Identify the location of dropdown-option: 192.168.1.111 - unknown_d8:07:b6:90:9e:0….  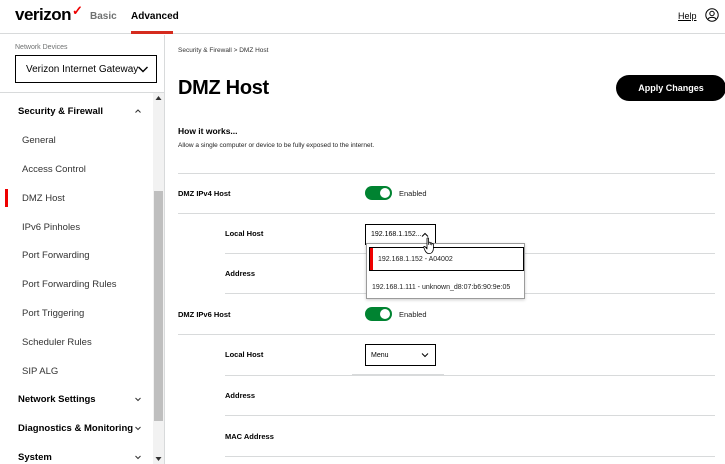
(441, 287).